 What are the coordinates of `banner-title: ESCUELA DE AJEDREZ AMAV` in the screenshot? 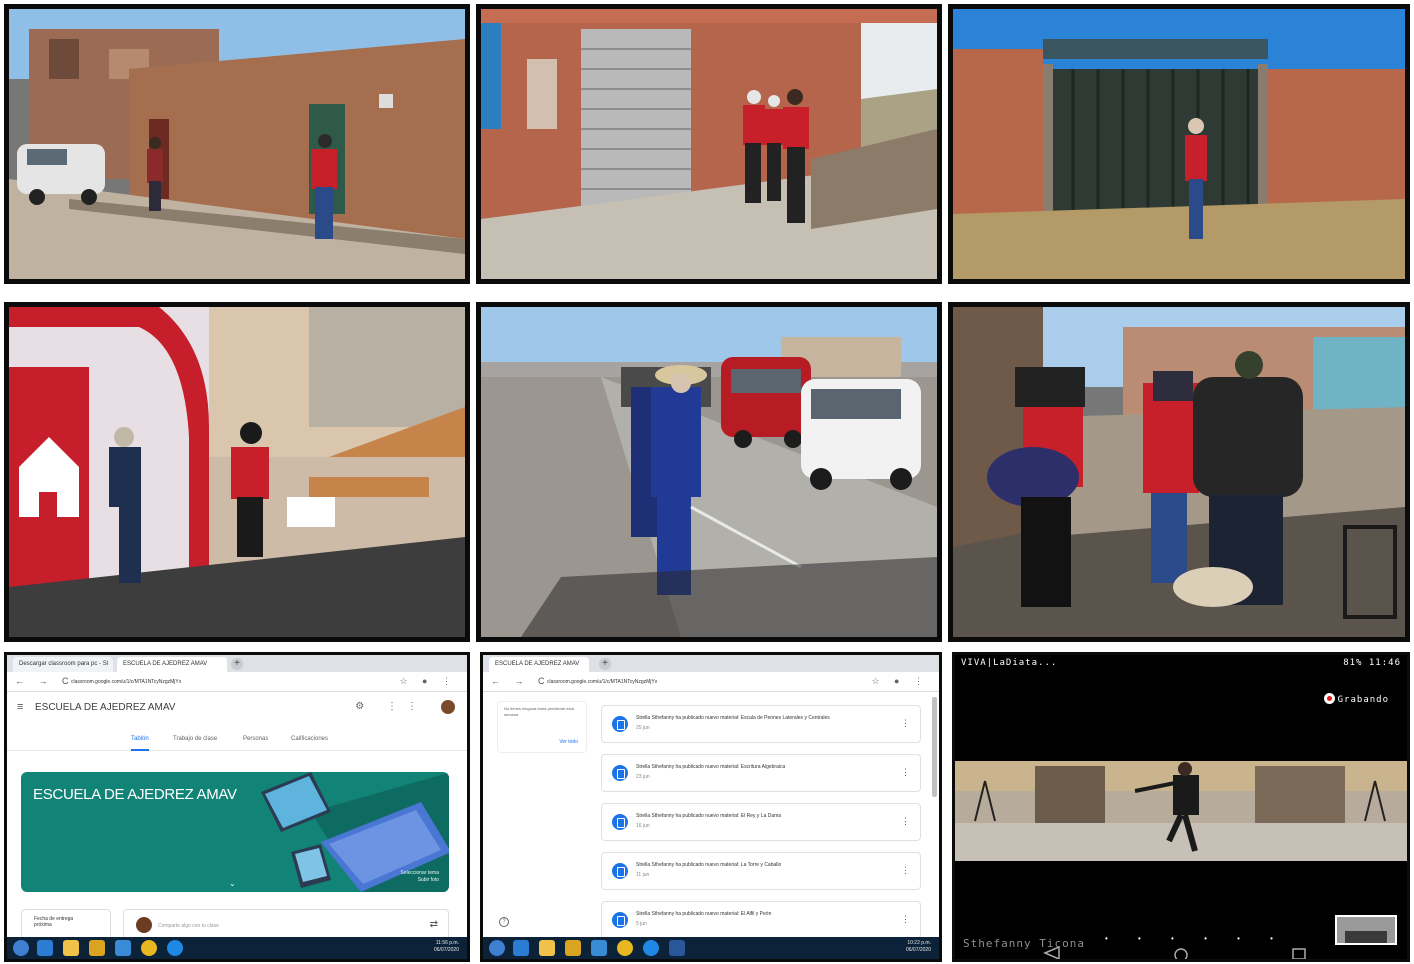 It's located at (135, 794).